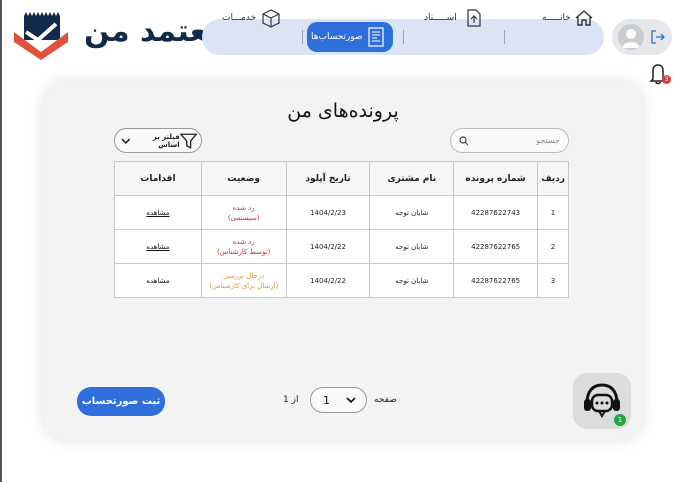  I want to click on pager-label: صفحه, so click(385, 400).